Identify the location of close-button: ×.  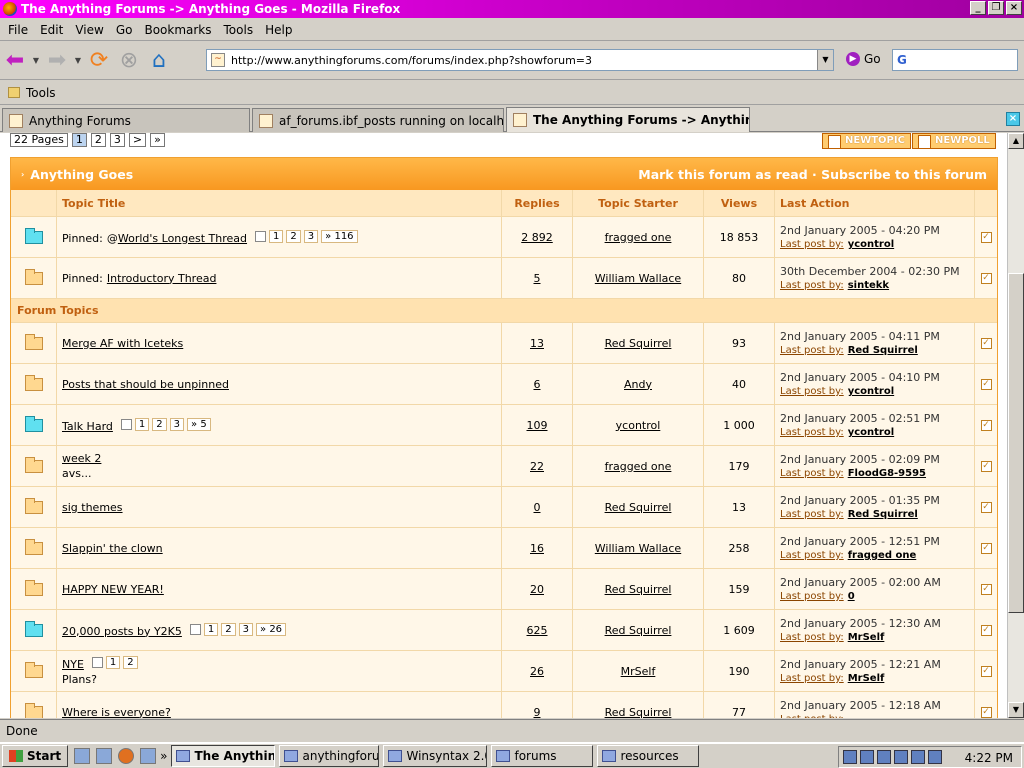
(1014, 8).